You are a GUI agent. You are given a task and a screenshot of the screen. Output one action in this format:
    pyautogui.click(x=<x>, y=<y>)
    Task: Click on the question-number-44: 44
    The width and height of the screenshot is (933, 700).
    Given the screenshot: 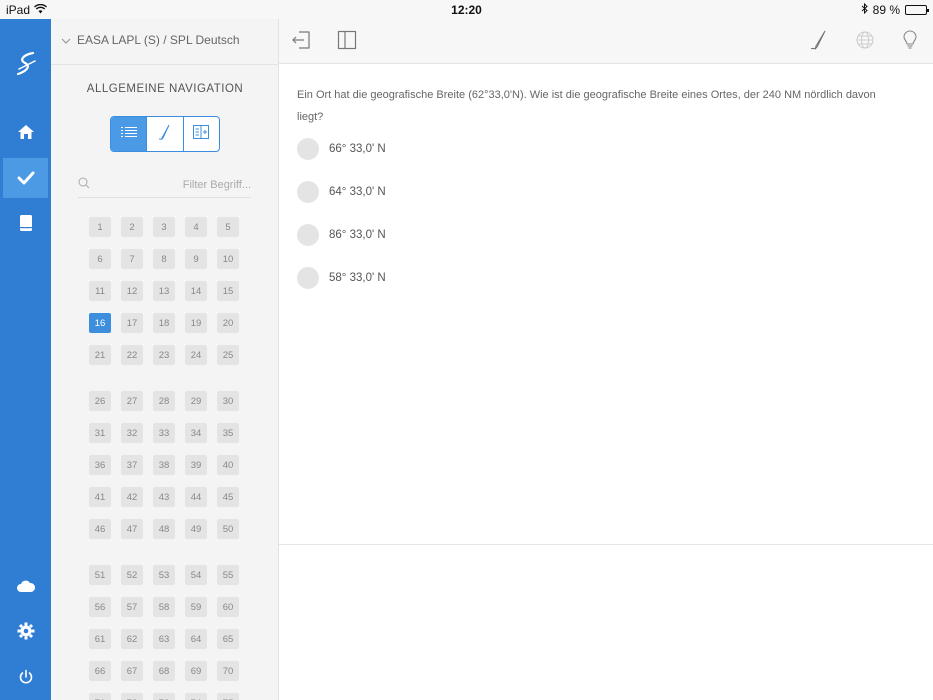 What is the action you would take?
    pyautogui.click(x=196, y=497)
    